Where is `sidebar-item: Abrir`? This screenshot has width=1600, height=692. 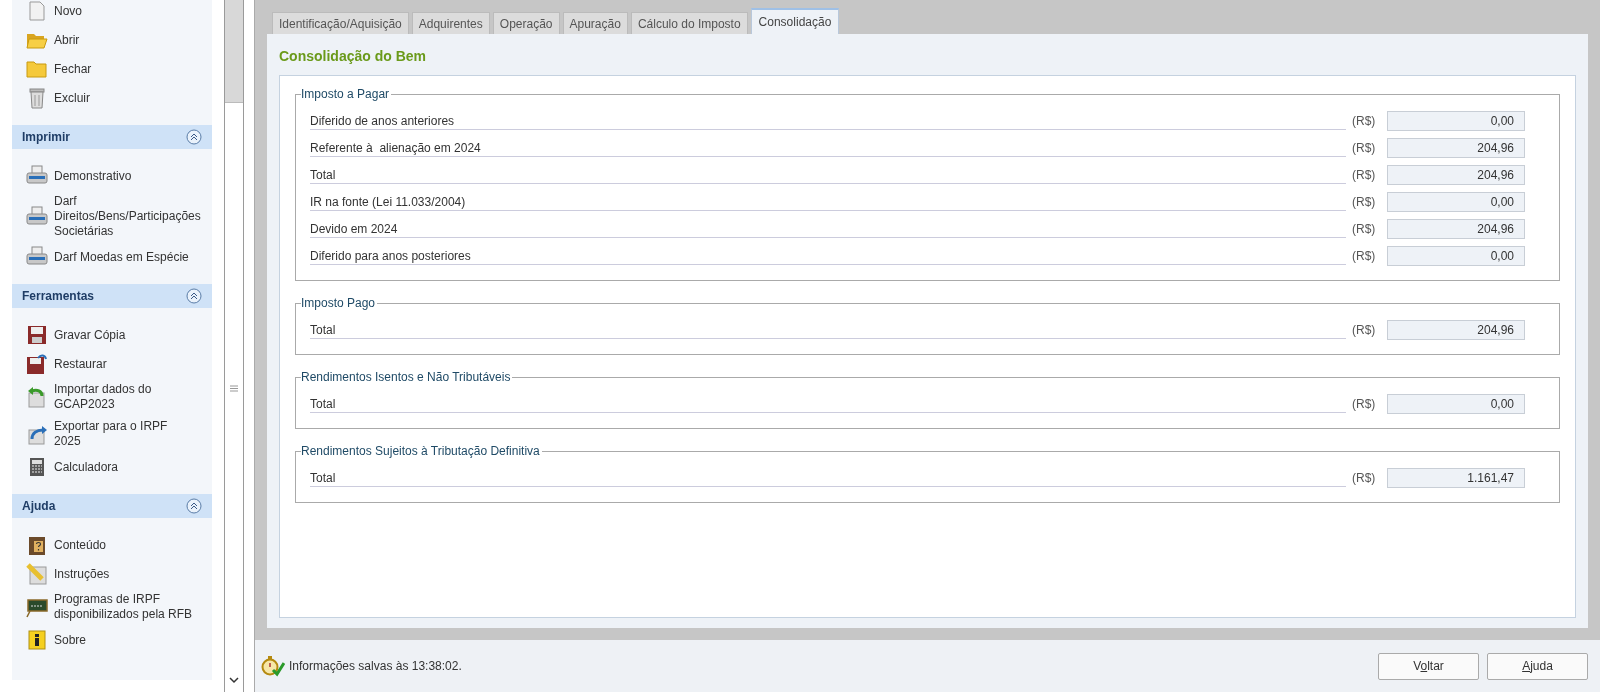 sidebar-item: Abrir is located at coordinates (123, 40).